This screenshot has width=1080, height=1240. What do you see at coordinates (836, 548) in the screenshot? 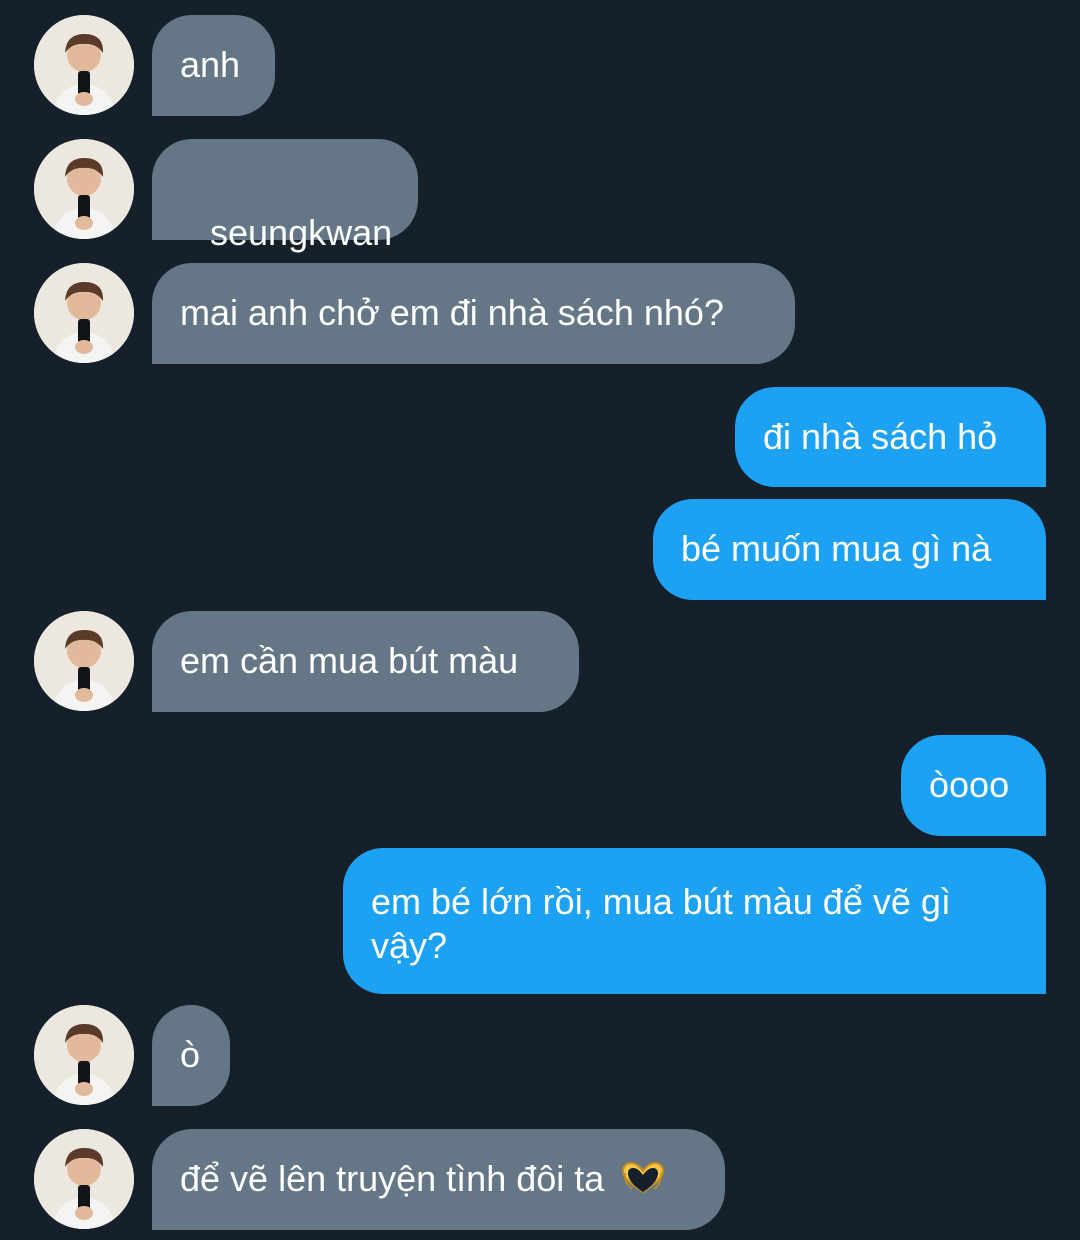
I see `message-text: bé muốn mua gì nà` at bounding box center [836, 548].